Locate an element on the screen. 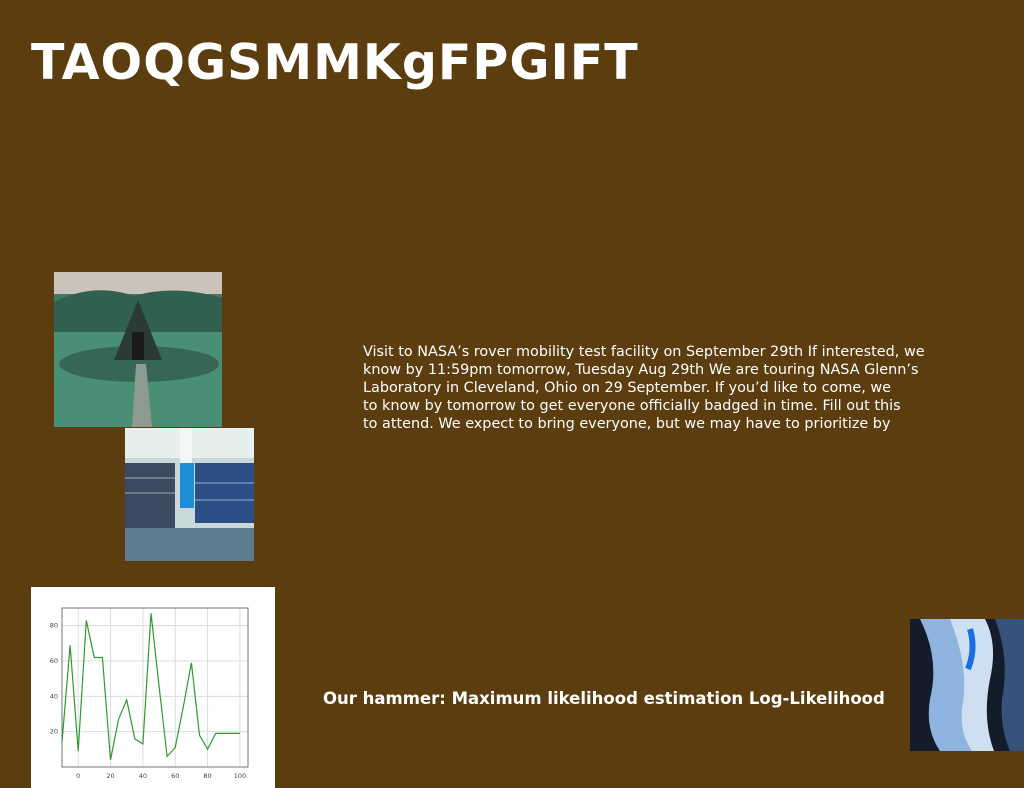 This screenshot has height=788, width=1024. turf-house-image is located at coordinates (138, 349).